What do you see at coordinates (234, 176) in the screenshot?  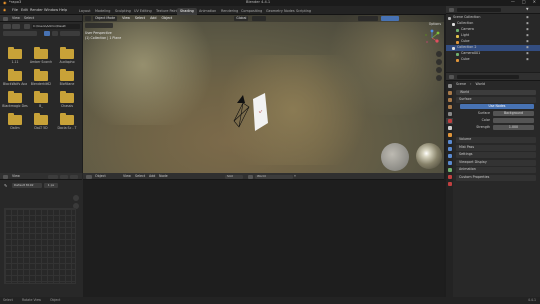 I see `slot-dropdown: Slot` at bounding box center [234, 176].